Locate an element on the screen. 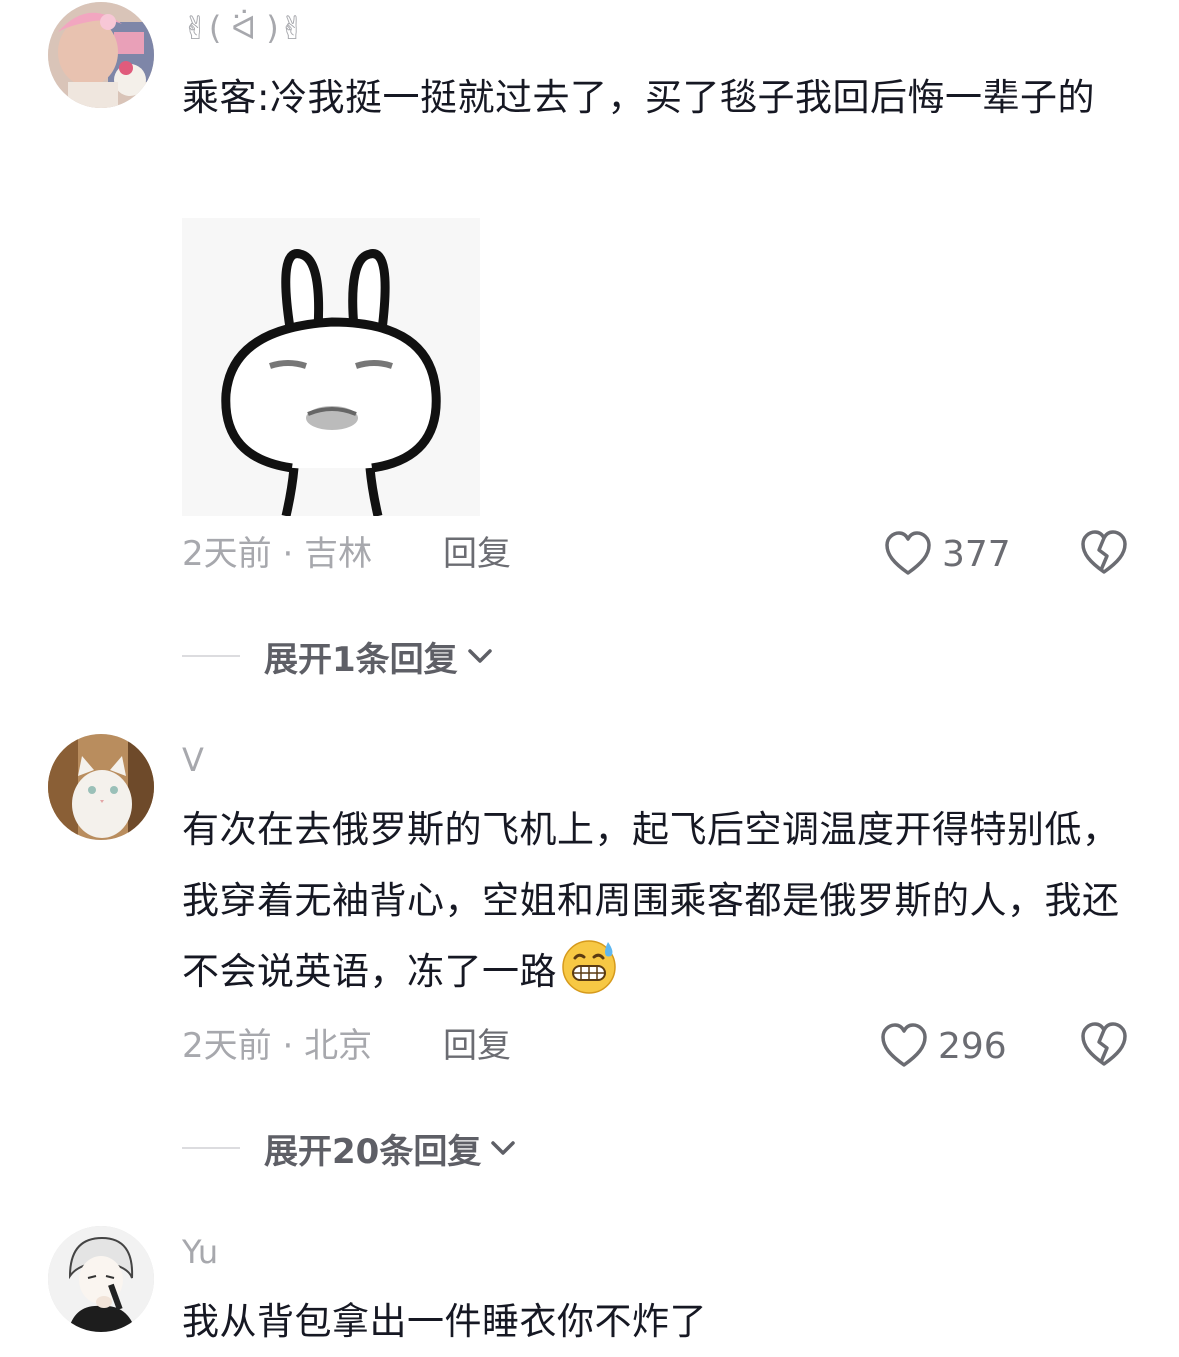 This screenshot has height=1357, width=1179. rabbit-sticker-icon is located at coordinates (331, 368).